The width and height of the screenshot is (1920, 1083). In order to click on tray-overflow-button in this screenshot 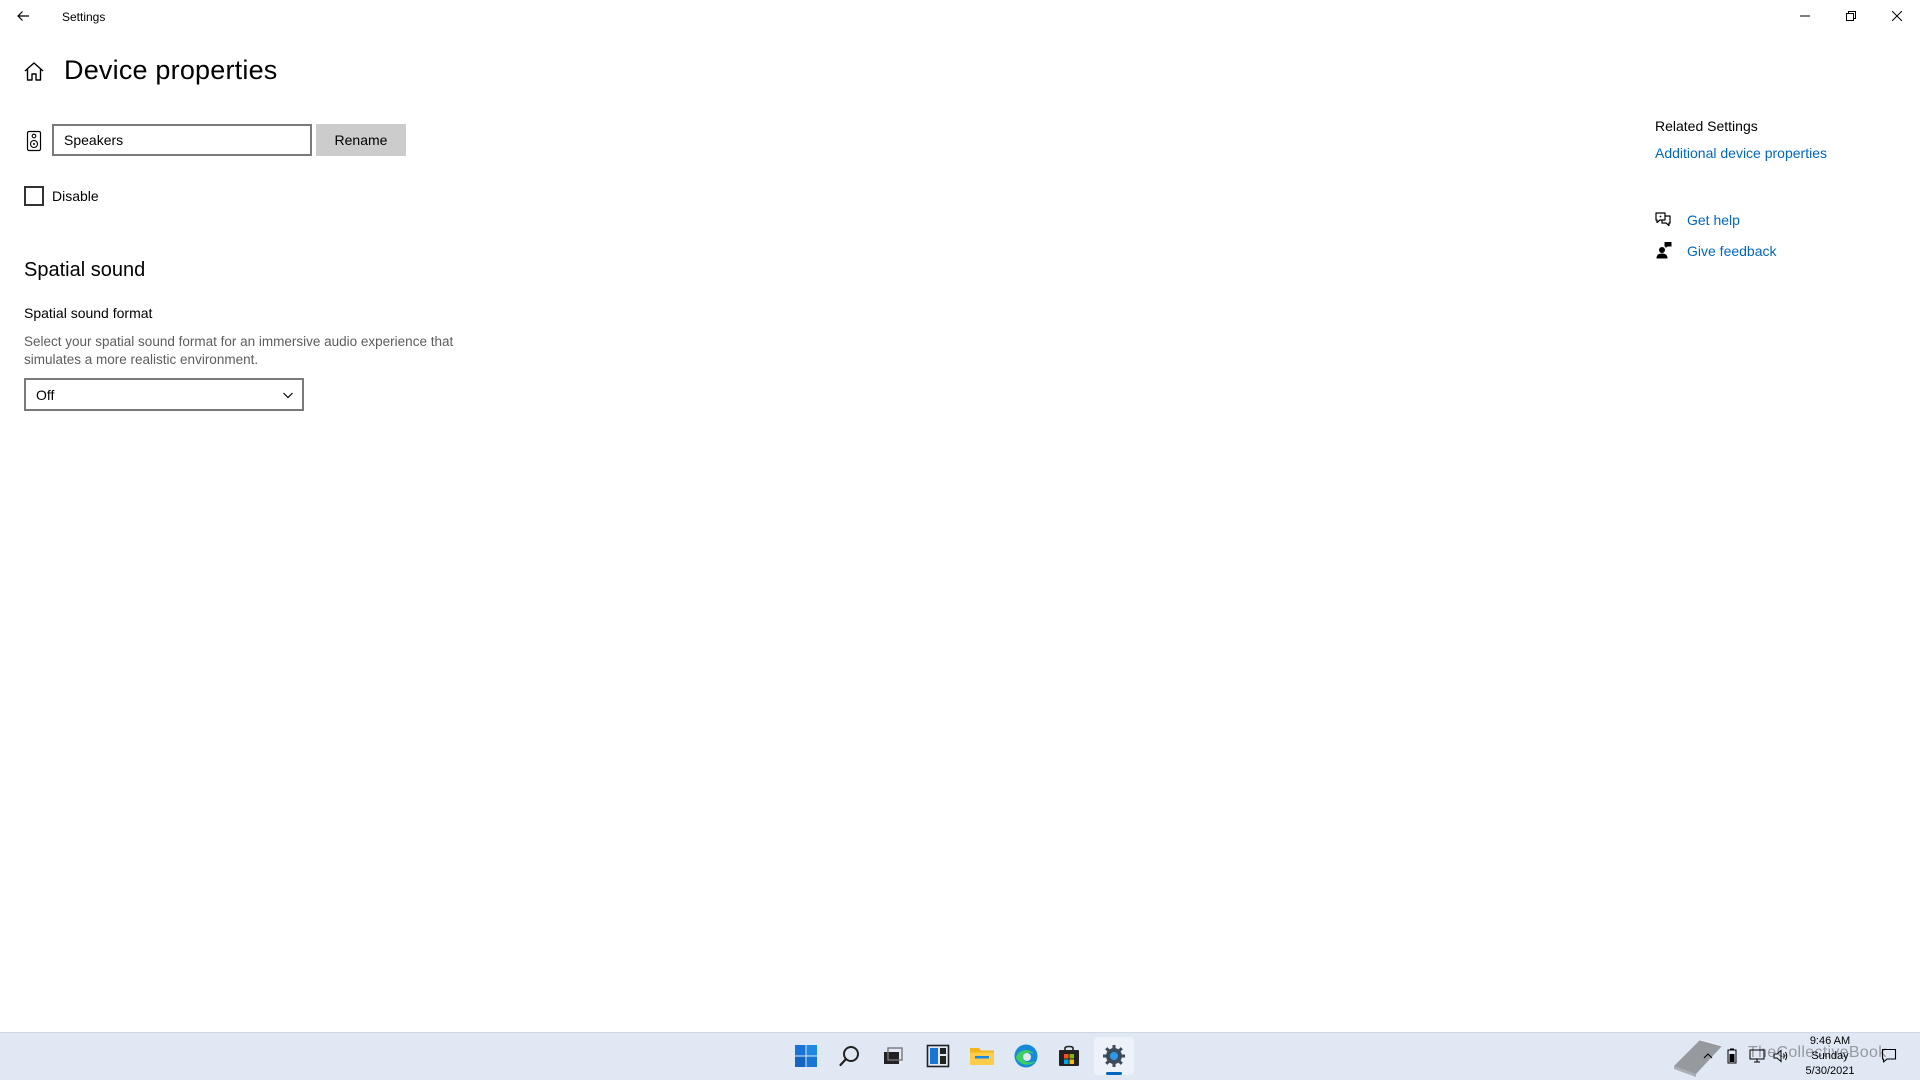, I will do `click(1708, 1056)`.